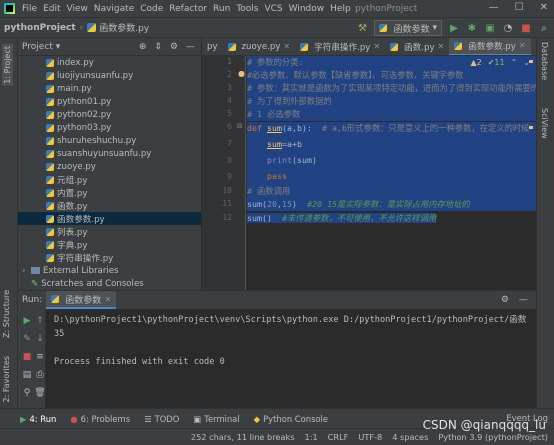  What do you see at coordinates (531, 127) in the screenshot?
I see `warning-marker` at bounding box center [531, 127].